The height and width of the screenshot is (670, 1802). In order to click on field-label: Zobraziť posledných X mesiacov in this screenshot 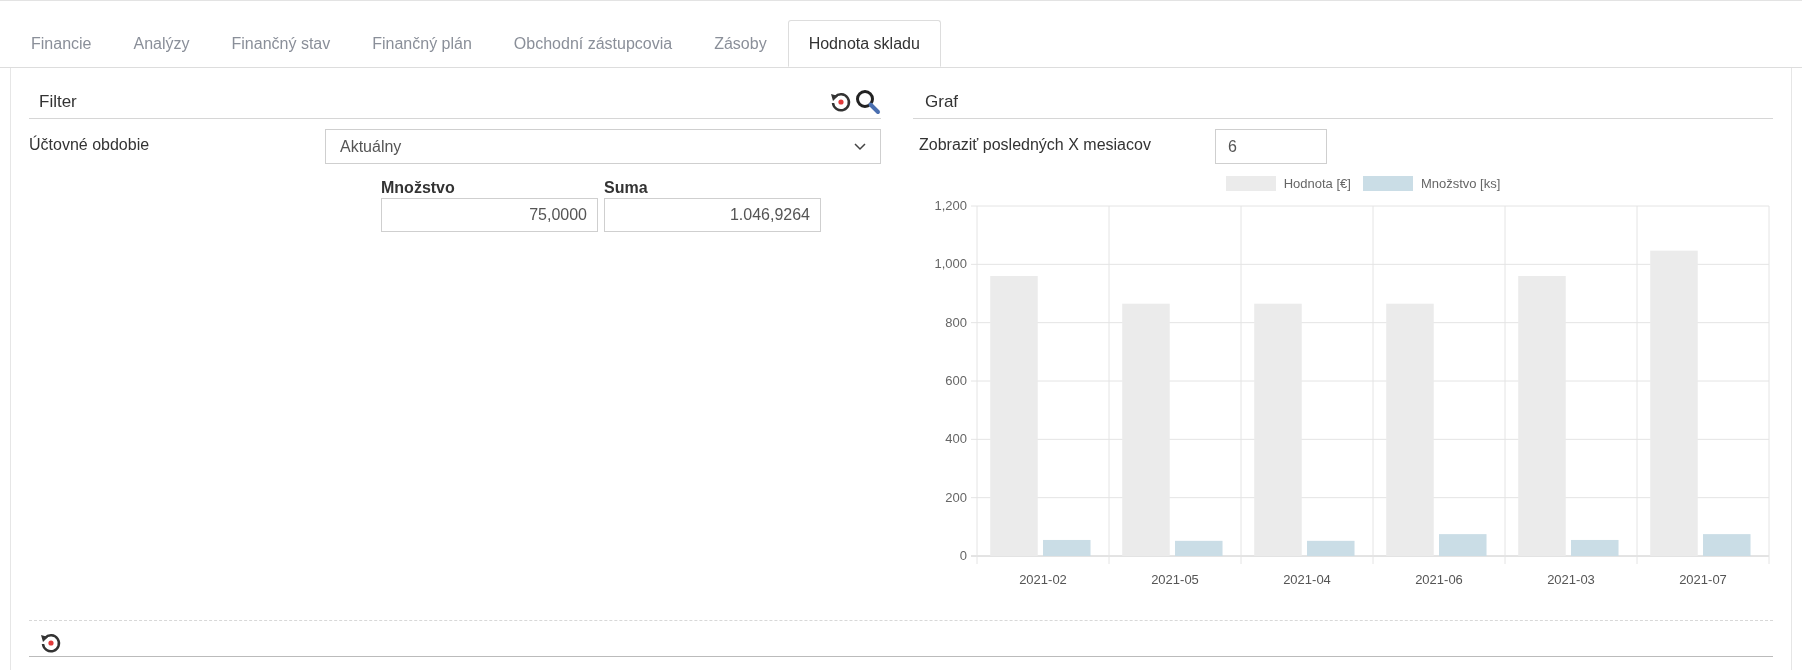, I will do `click(1035, 145)`.